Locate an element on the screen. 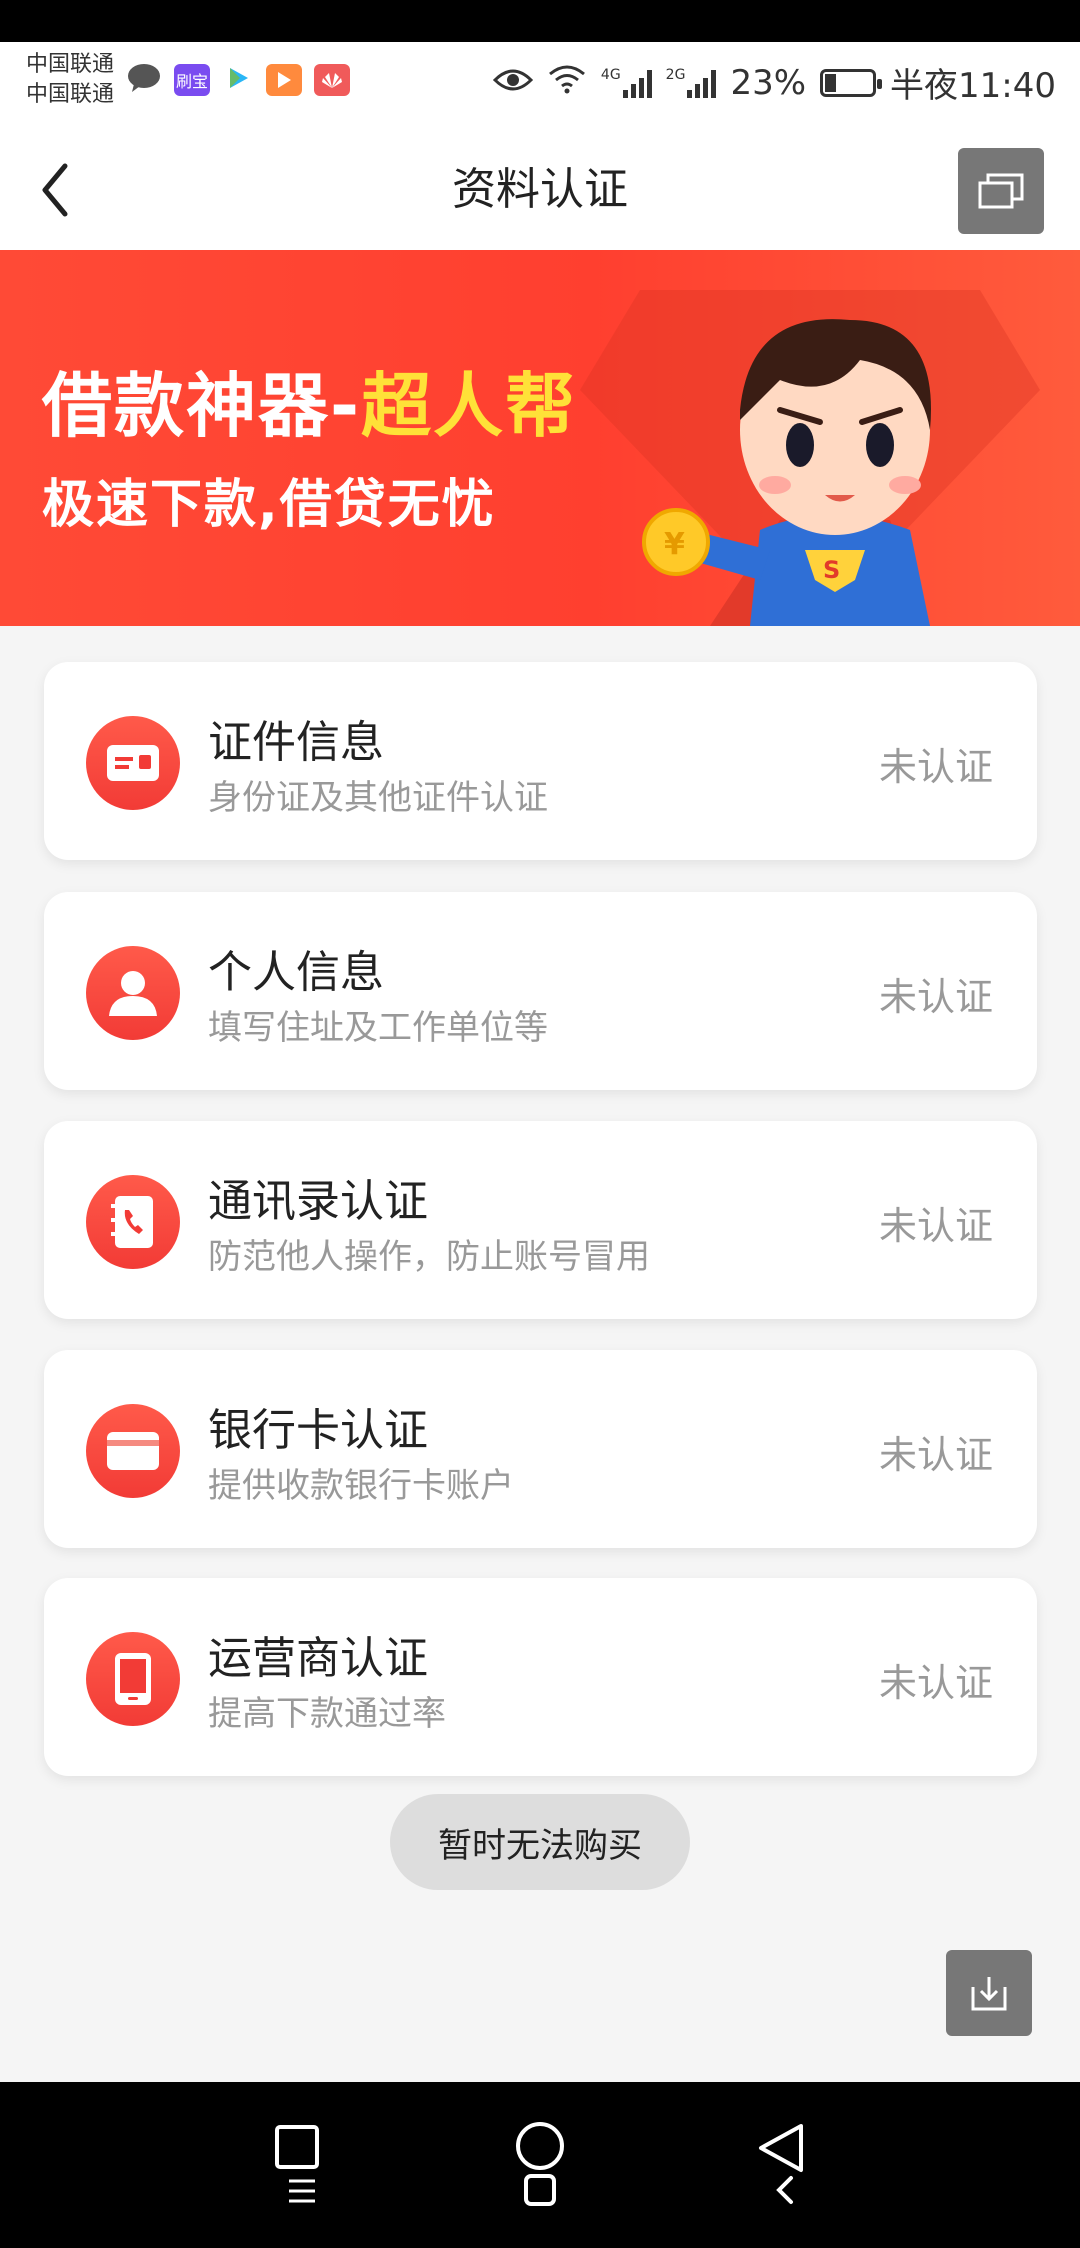 The width and height of the screenshot is (1080, 2248). auth-item-id-info: 证件信息 身份证及其他证件认证 未认证 is located at coordinates (540, 761).